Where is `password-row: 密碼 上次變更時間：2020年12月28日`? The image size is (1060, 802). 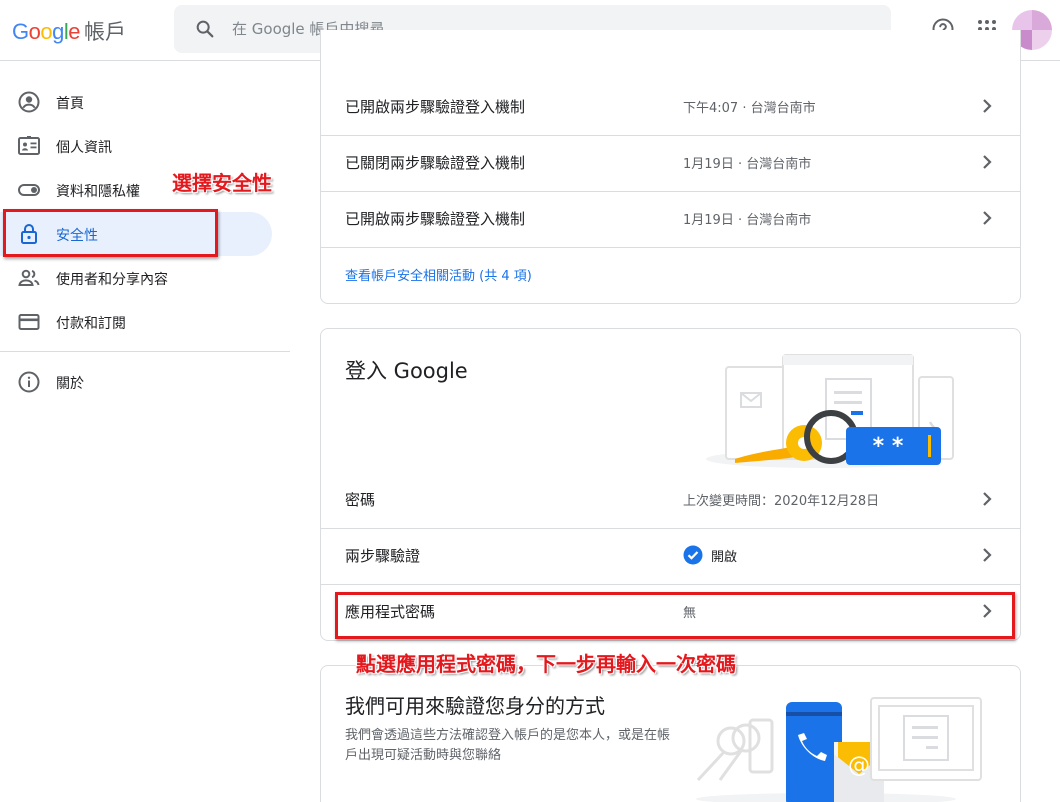
password-row: 密碼 上次變更時間：2020年12月28日 is located at coordinates (670, 499).